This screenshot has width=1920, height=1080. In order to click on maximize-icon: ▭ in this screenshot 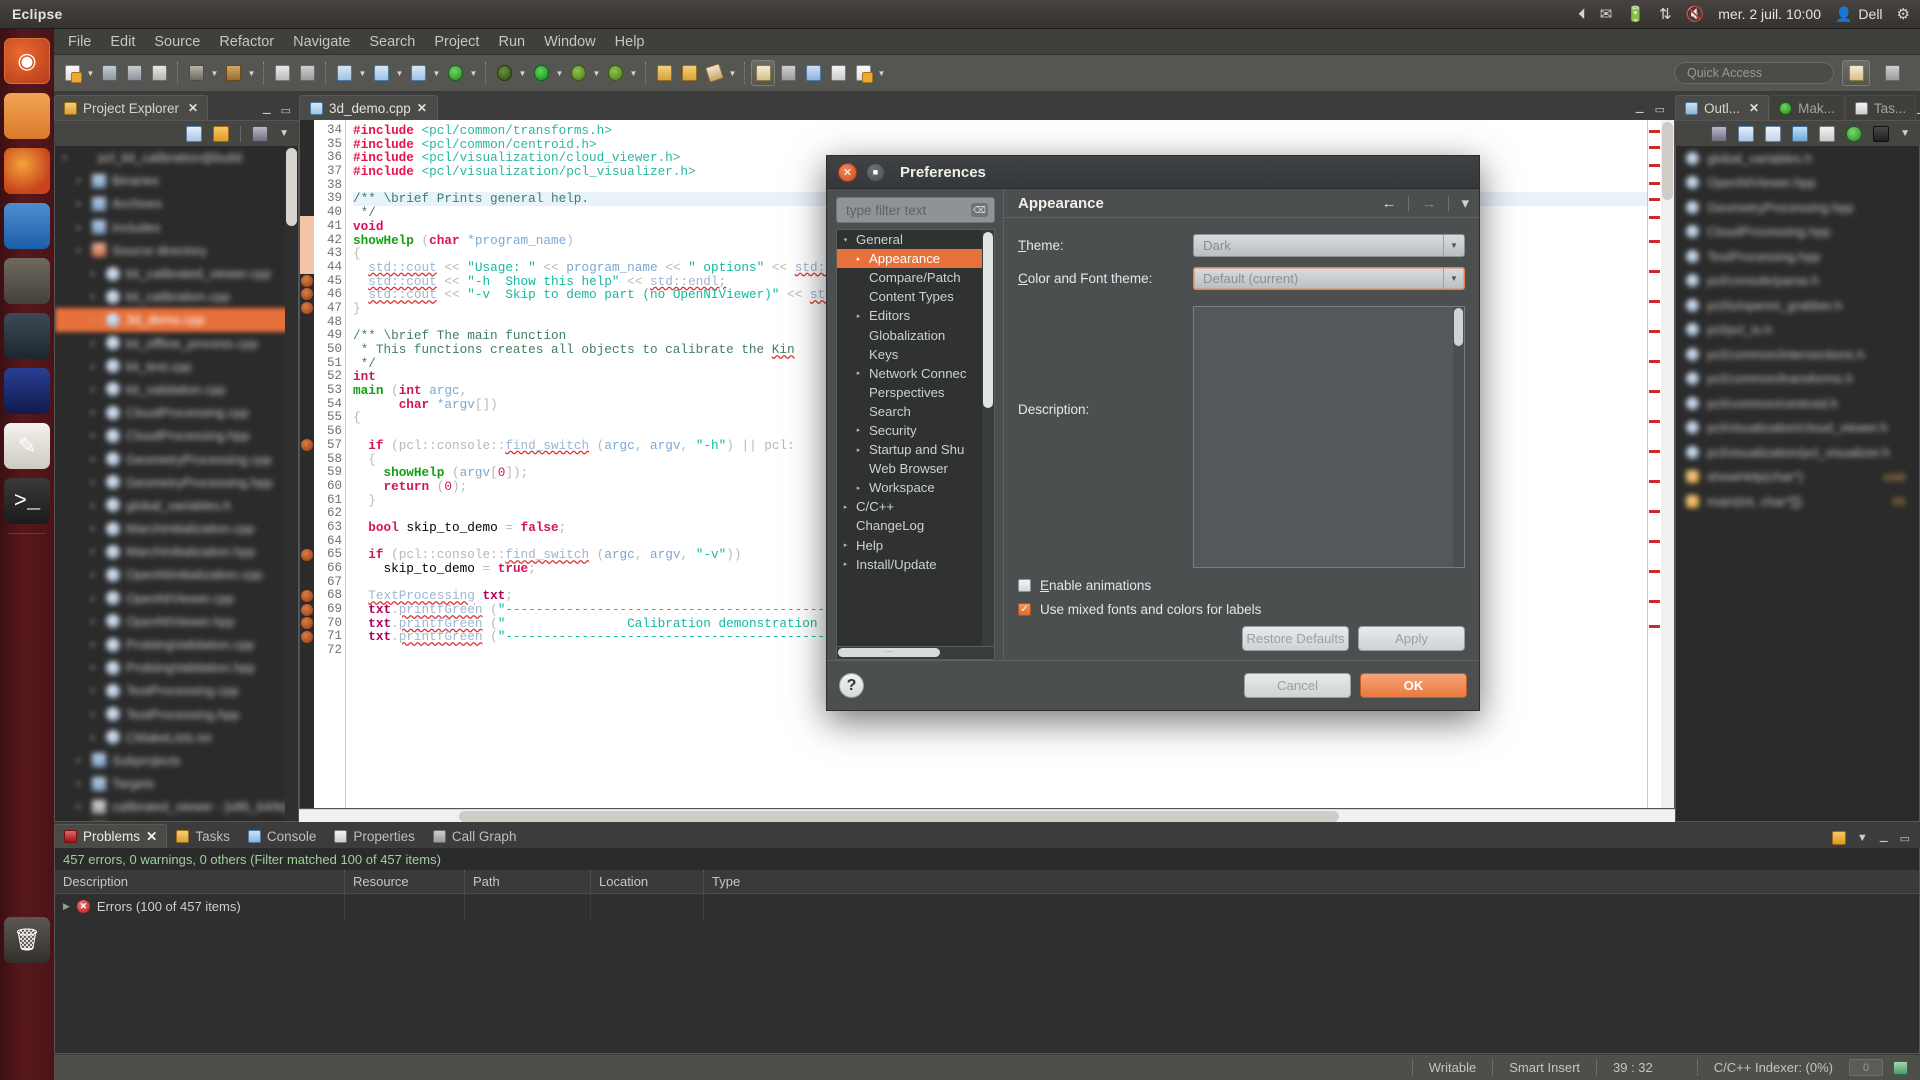, I will do `click(1660, 109)`.